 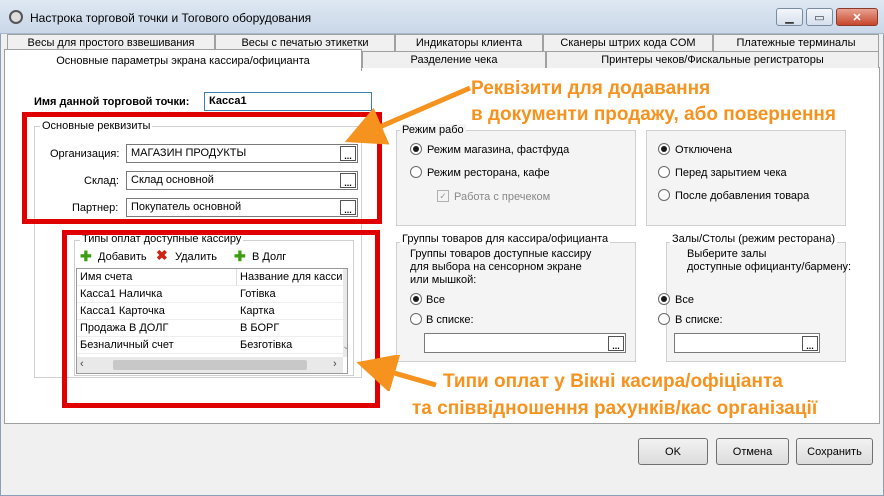 I want to click on minimize-icon: ▁, so click(x=789, y=17).